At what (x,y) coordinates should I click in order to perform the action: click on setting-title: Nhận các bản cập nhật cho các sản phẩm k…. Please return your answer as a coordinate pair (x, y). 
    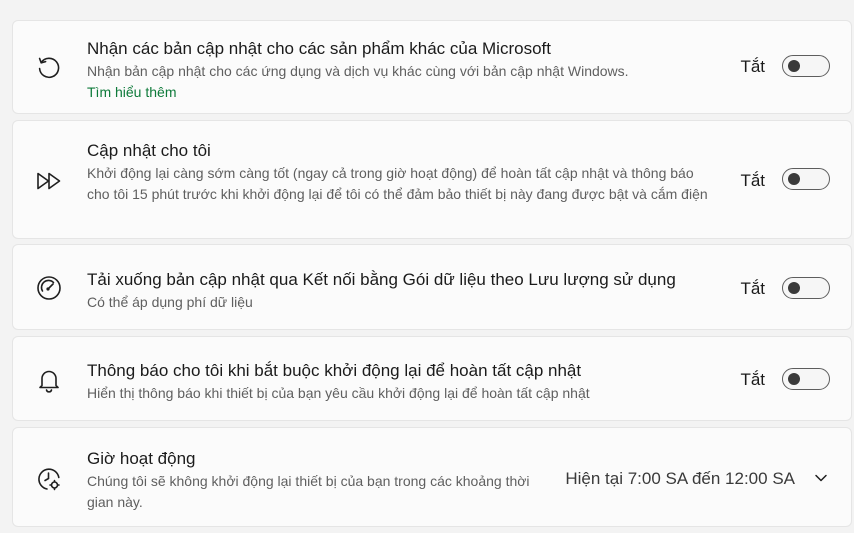
    Looking at the image, I should click on (319, 48).